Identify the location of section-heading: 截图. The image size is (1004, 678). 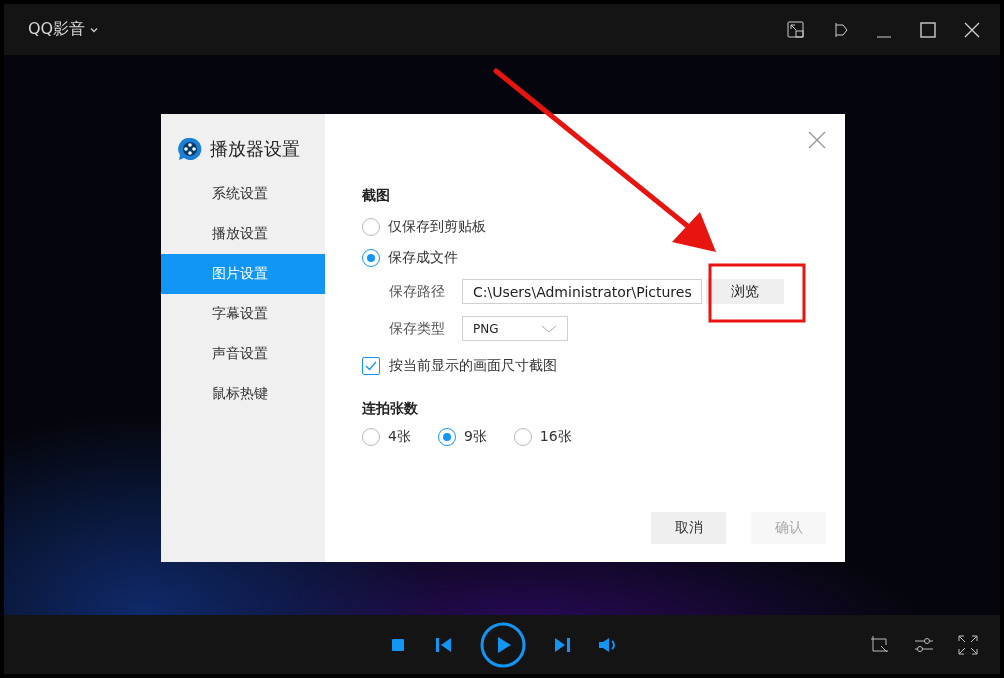
(376, 195).